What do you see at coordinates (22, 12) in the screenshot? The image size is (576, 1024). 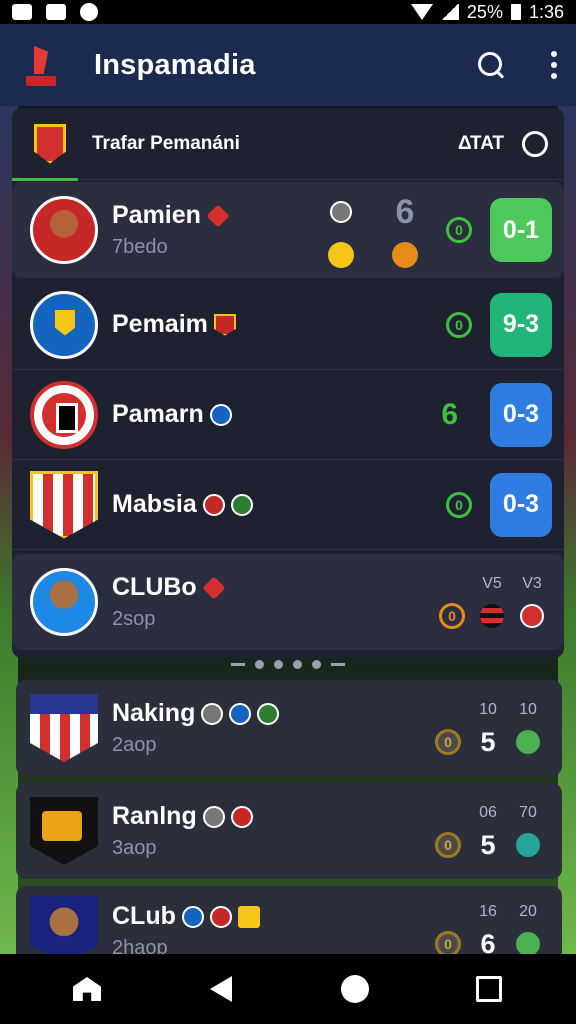 I see `gallery-notification-icon` at bounding box center [22, 12].